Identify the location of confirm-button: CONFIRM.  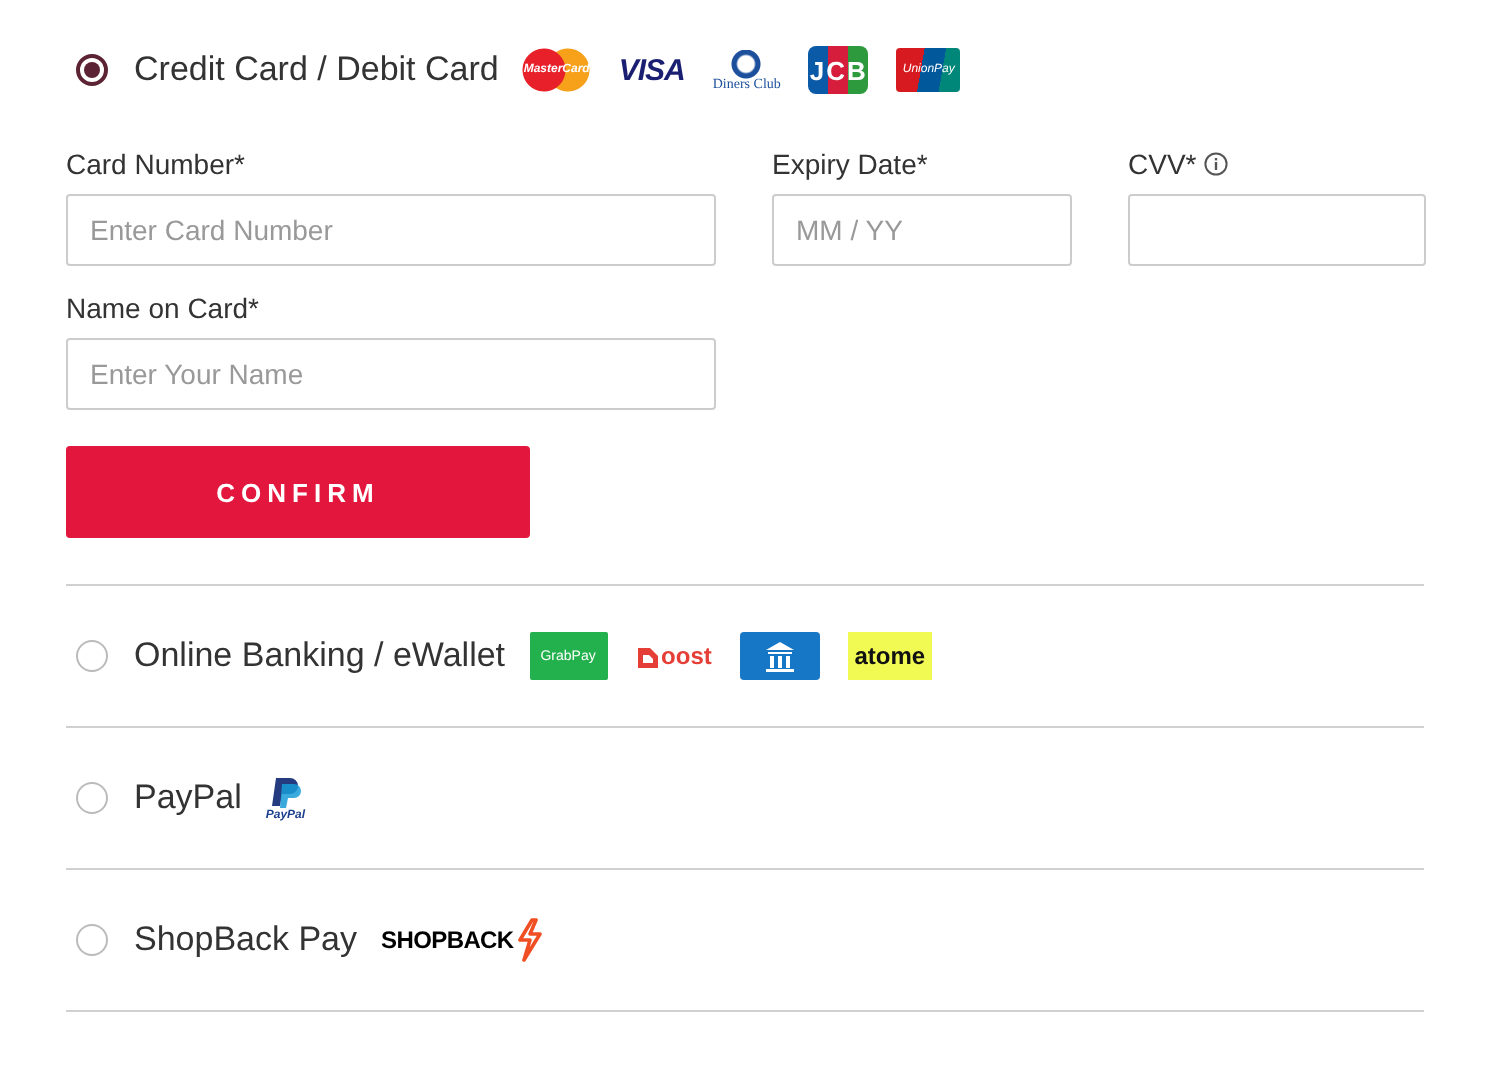
(298, 492).